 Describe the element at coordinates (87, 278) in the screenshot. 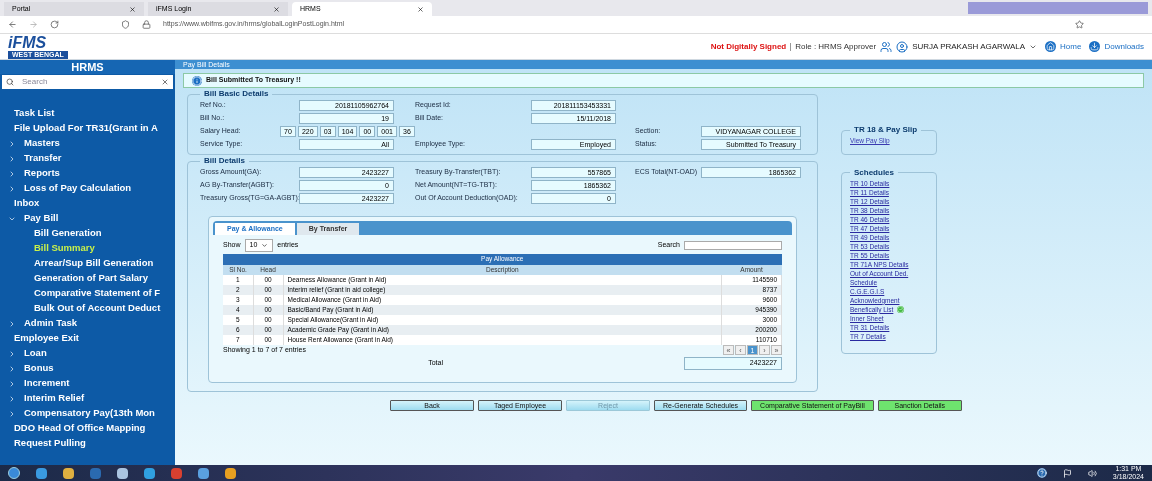

I see `sidebar-item: Generation of Part Salary` at that location.